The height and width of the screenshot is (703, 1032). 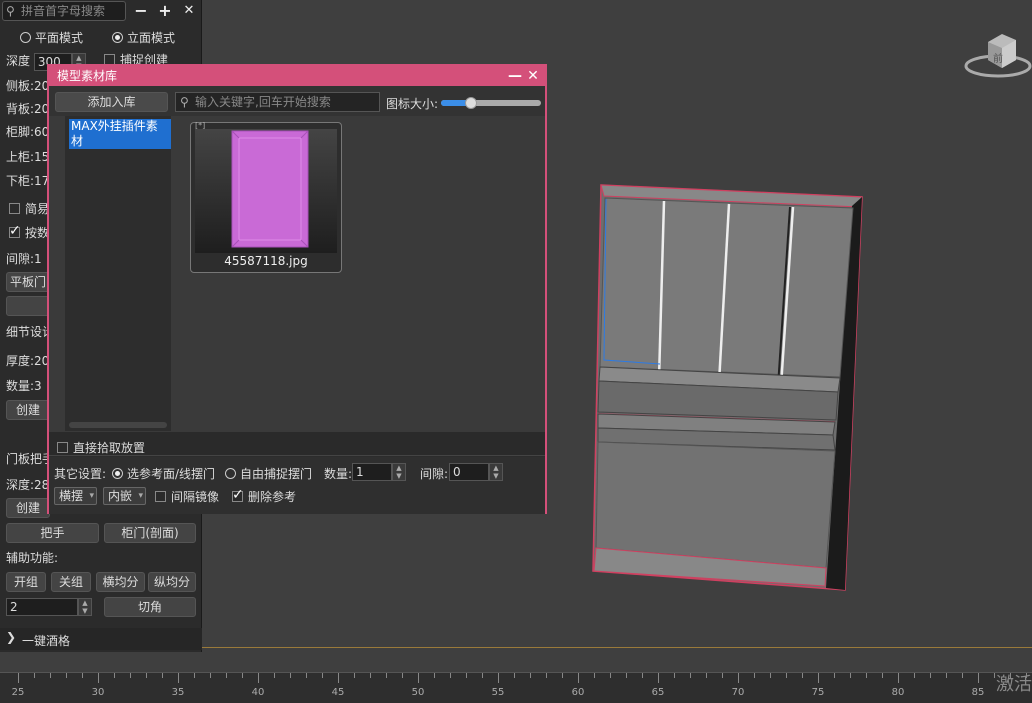 I want to click on direct-pick-checkbox: 直接拾取放置, so click(x=101, y=447).